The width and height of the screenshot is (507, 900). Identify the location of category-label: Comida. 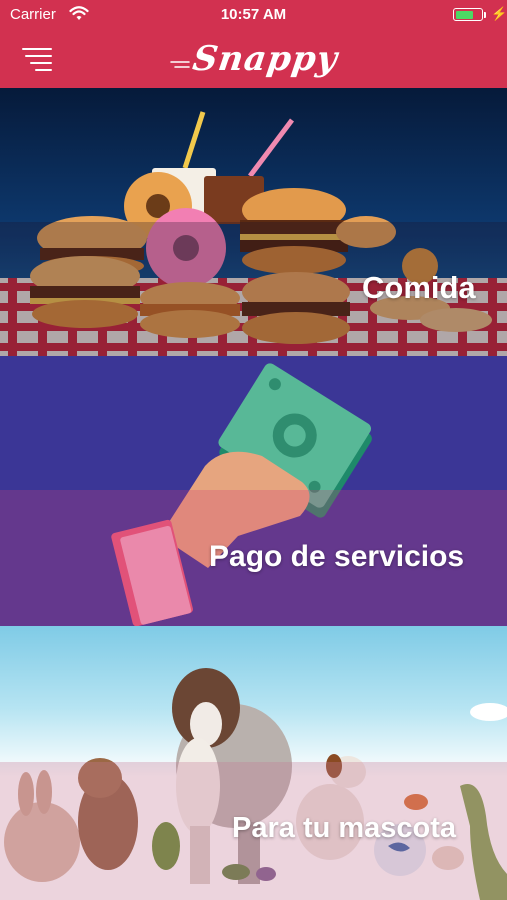
(419, 287).